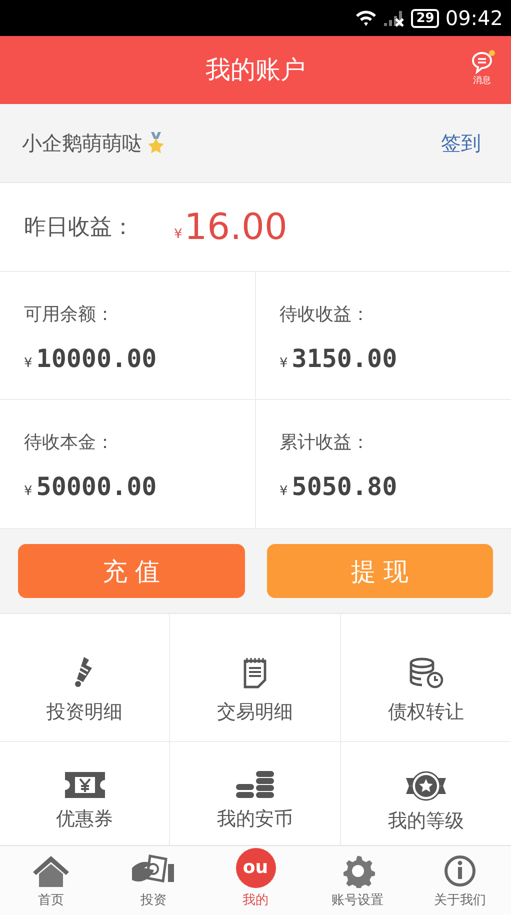  What do you see at coordinates (325, 442) in the screenshot?
I see `balance-label: 累计收益：` at bounding box center [325, 442].